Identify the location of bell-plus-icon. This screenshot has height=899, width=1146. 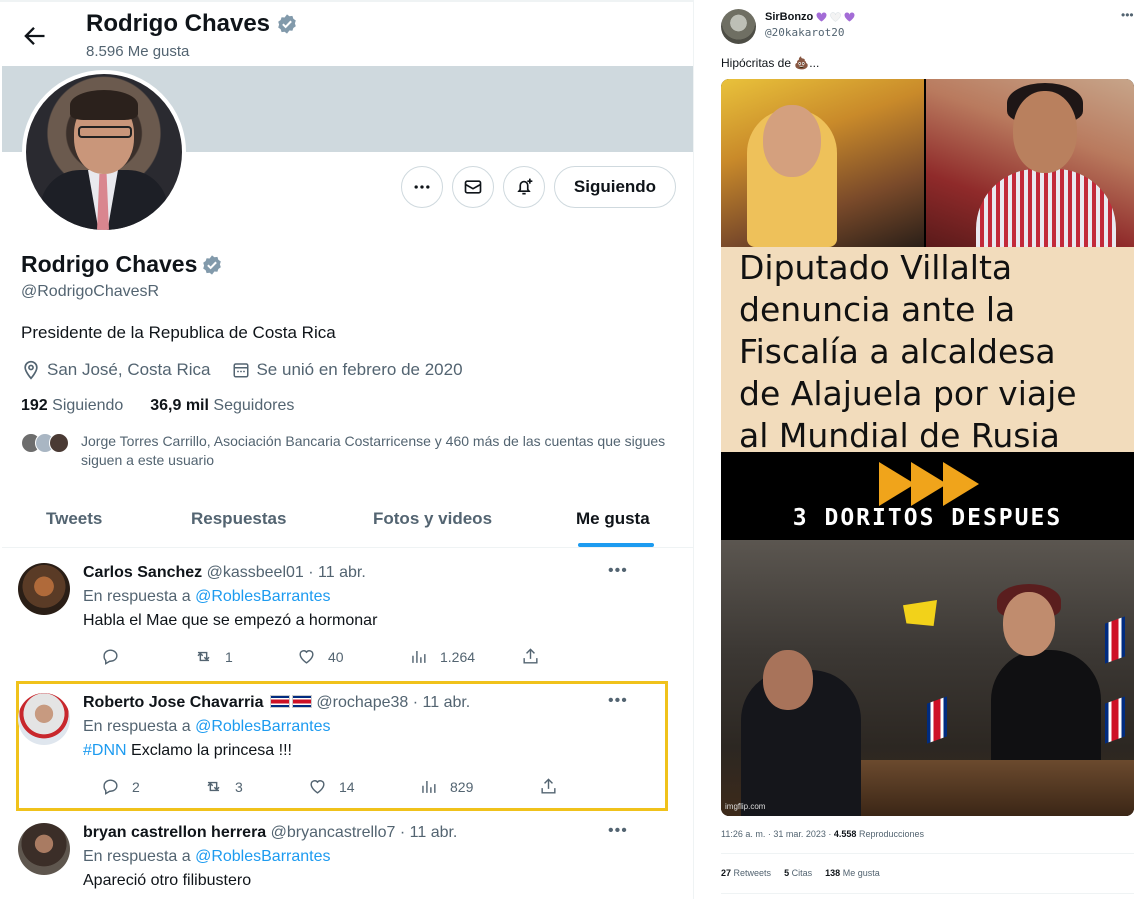
(525, 186).